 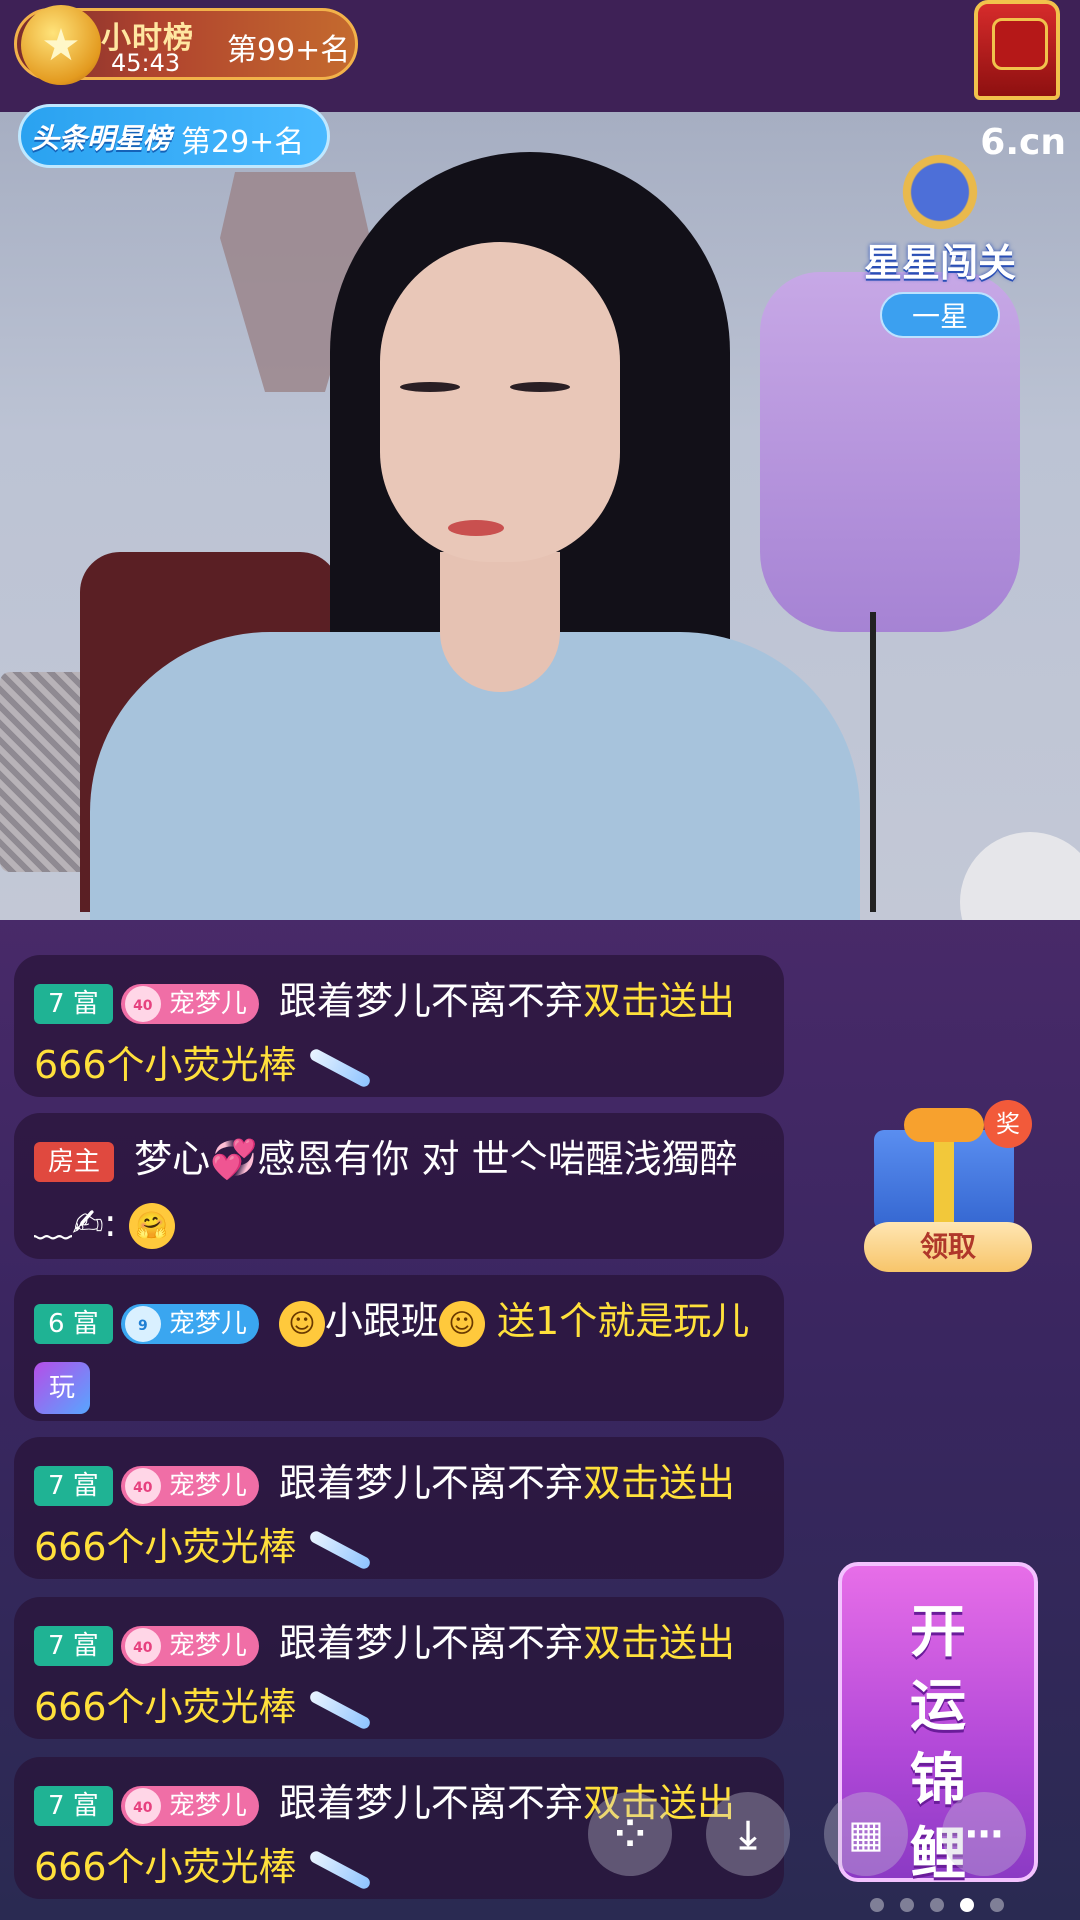 What do you see at coordinates (944, 1125) in the screenshot?
I see `gift-bow` at bounding box center [944, 1125].